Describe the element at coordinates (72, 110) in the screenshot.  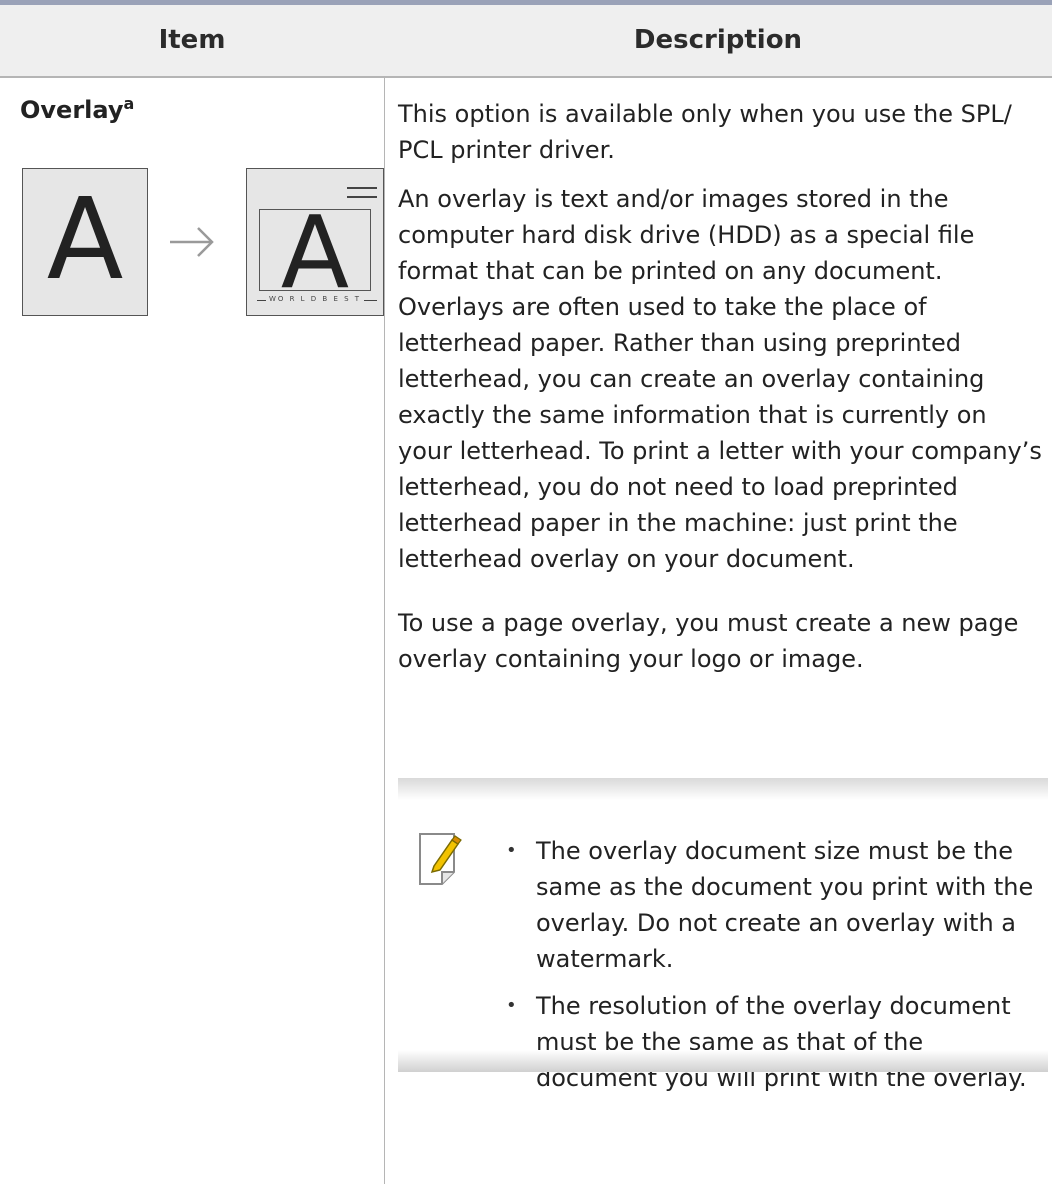
I see `item-title-text: Overlay` at that location.